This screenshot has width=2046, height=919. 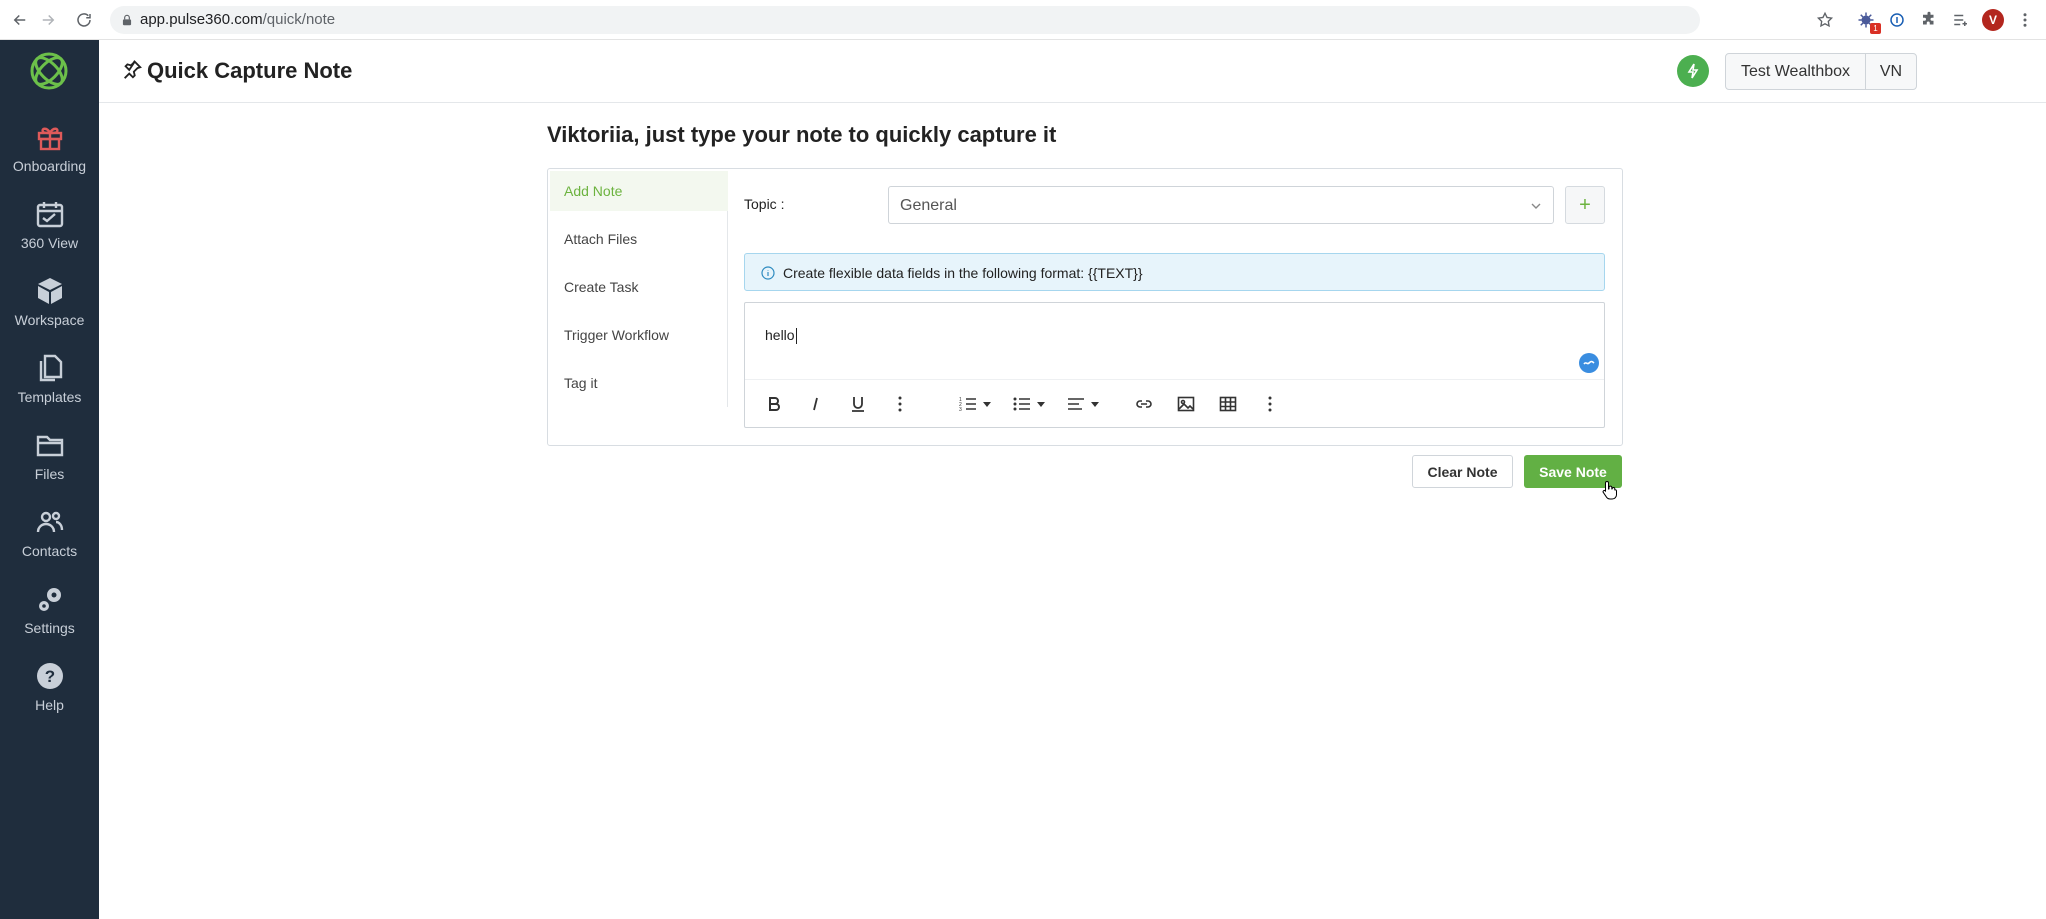 I want to click on back-icon, so click(x=20, y=20).